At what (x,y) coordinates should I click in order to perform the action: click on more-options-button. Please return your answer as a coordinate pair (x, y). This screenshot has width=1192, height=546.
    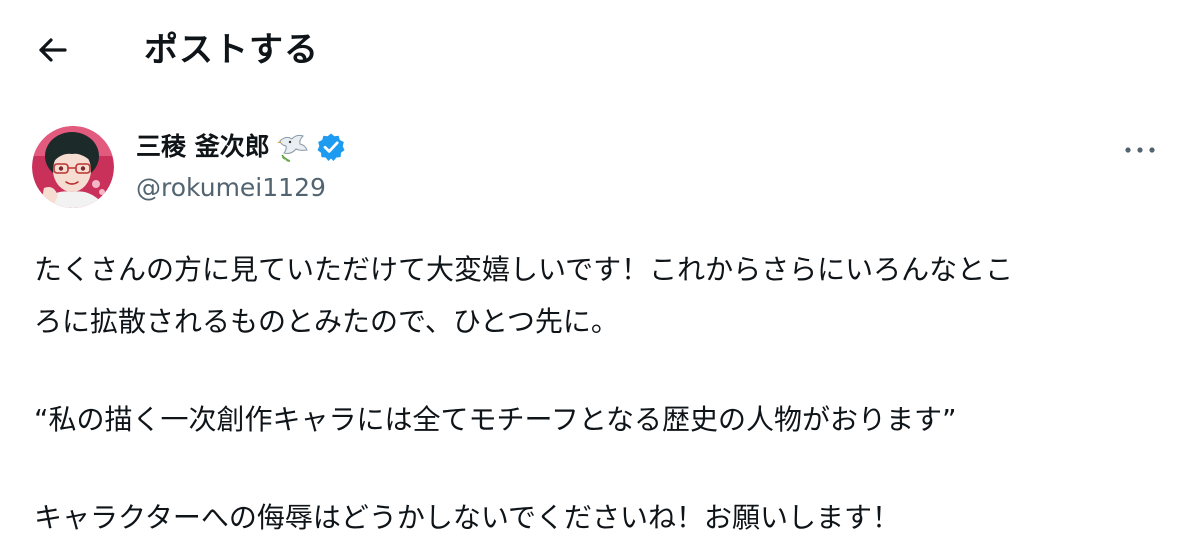
    Looking at the image, I should click on (1140, 148).